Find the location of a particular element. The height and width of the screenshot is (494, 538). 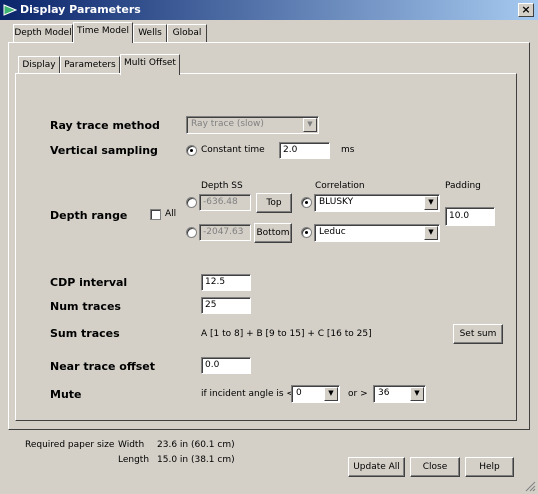

tab-time-model: Time Model is located at coordinates (103, 32).